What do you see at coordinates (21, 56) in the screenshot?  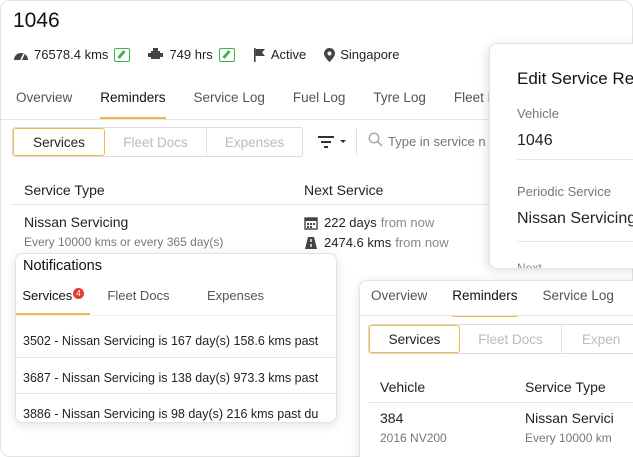 I see `speedometer-icon` at bounding box center [21, 56].